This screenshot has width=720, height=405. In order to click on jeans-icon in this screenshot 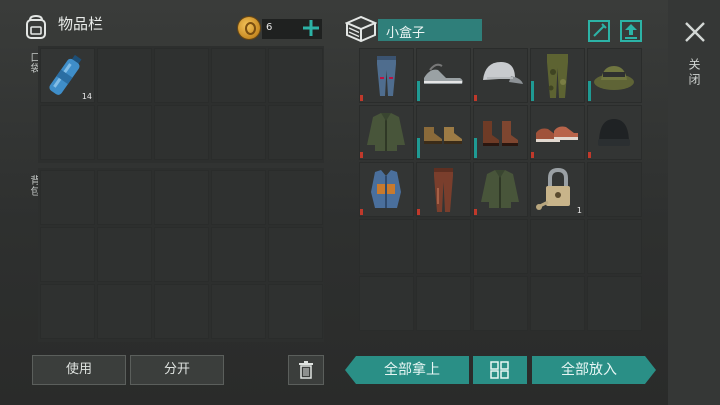, I will do `click(386, 76)`.